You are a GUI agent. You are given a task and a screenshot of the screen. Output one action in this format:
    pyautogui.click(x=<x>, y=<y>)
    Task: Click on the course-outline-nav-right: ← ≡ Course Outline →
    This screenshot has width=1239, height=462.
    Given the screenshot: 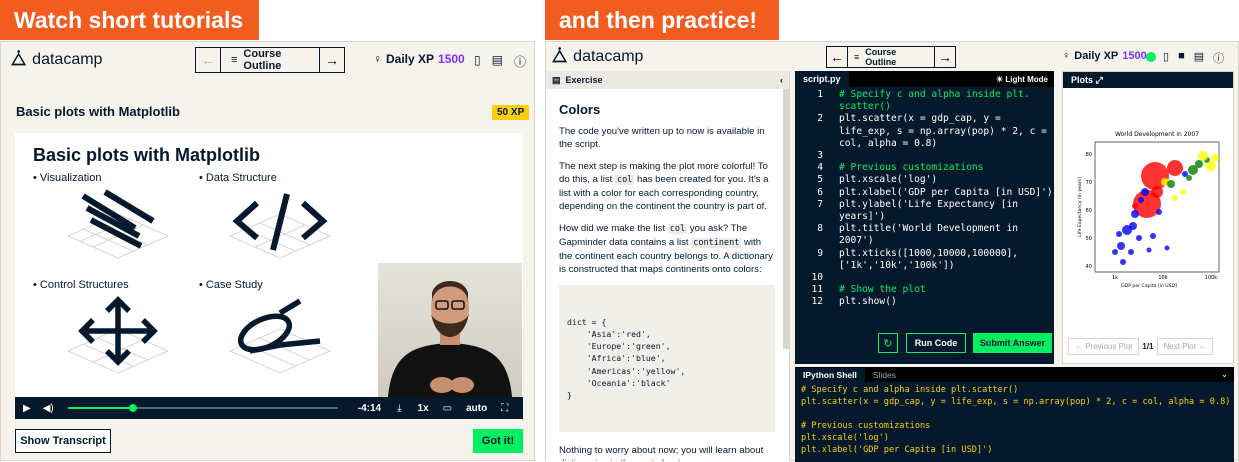 What is the action you would take?
    pyautogui.click(x=891, y=57)
    